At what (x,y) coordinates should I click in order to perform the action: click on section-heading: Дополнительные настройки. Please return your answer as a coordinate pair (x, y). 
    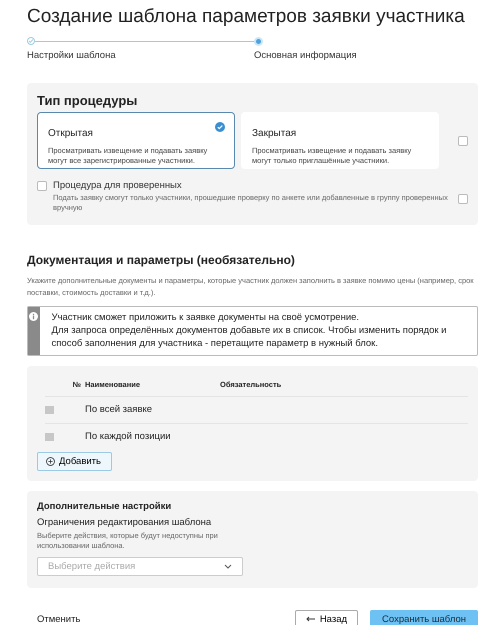
    Looking at the image, I should click on (104, 506).